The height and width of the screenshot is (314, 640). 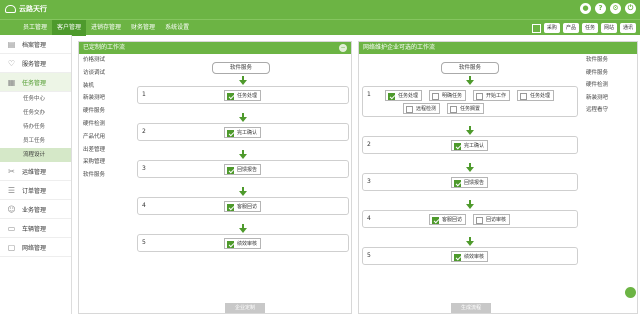 What do you see at coordinates (11, 190) in the screenshot?
I see `document-icon: ☰` at bounding box center [11, 190].